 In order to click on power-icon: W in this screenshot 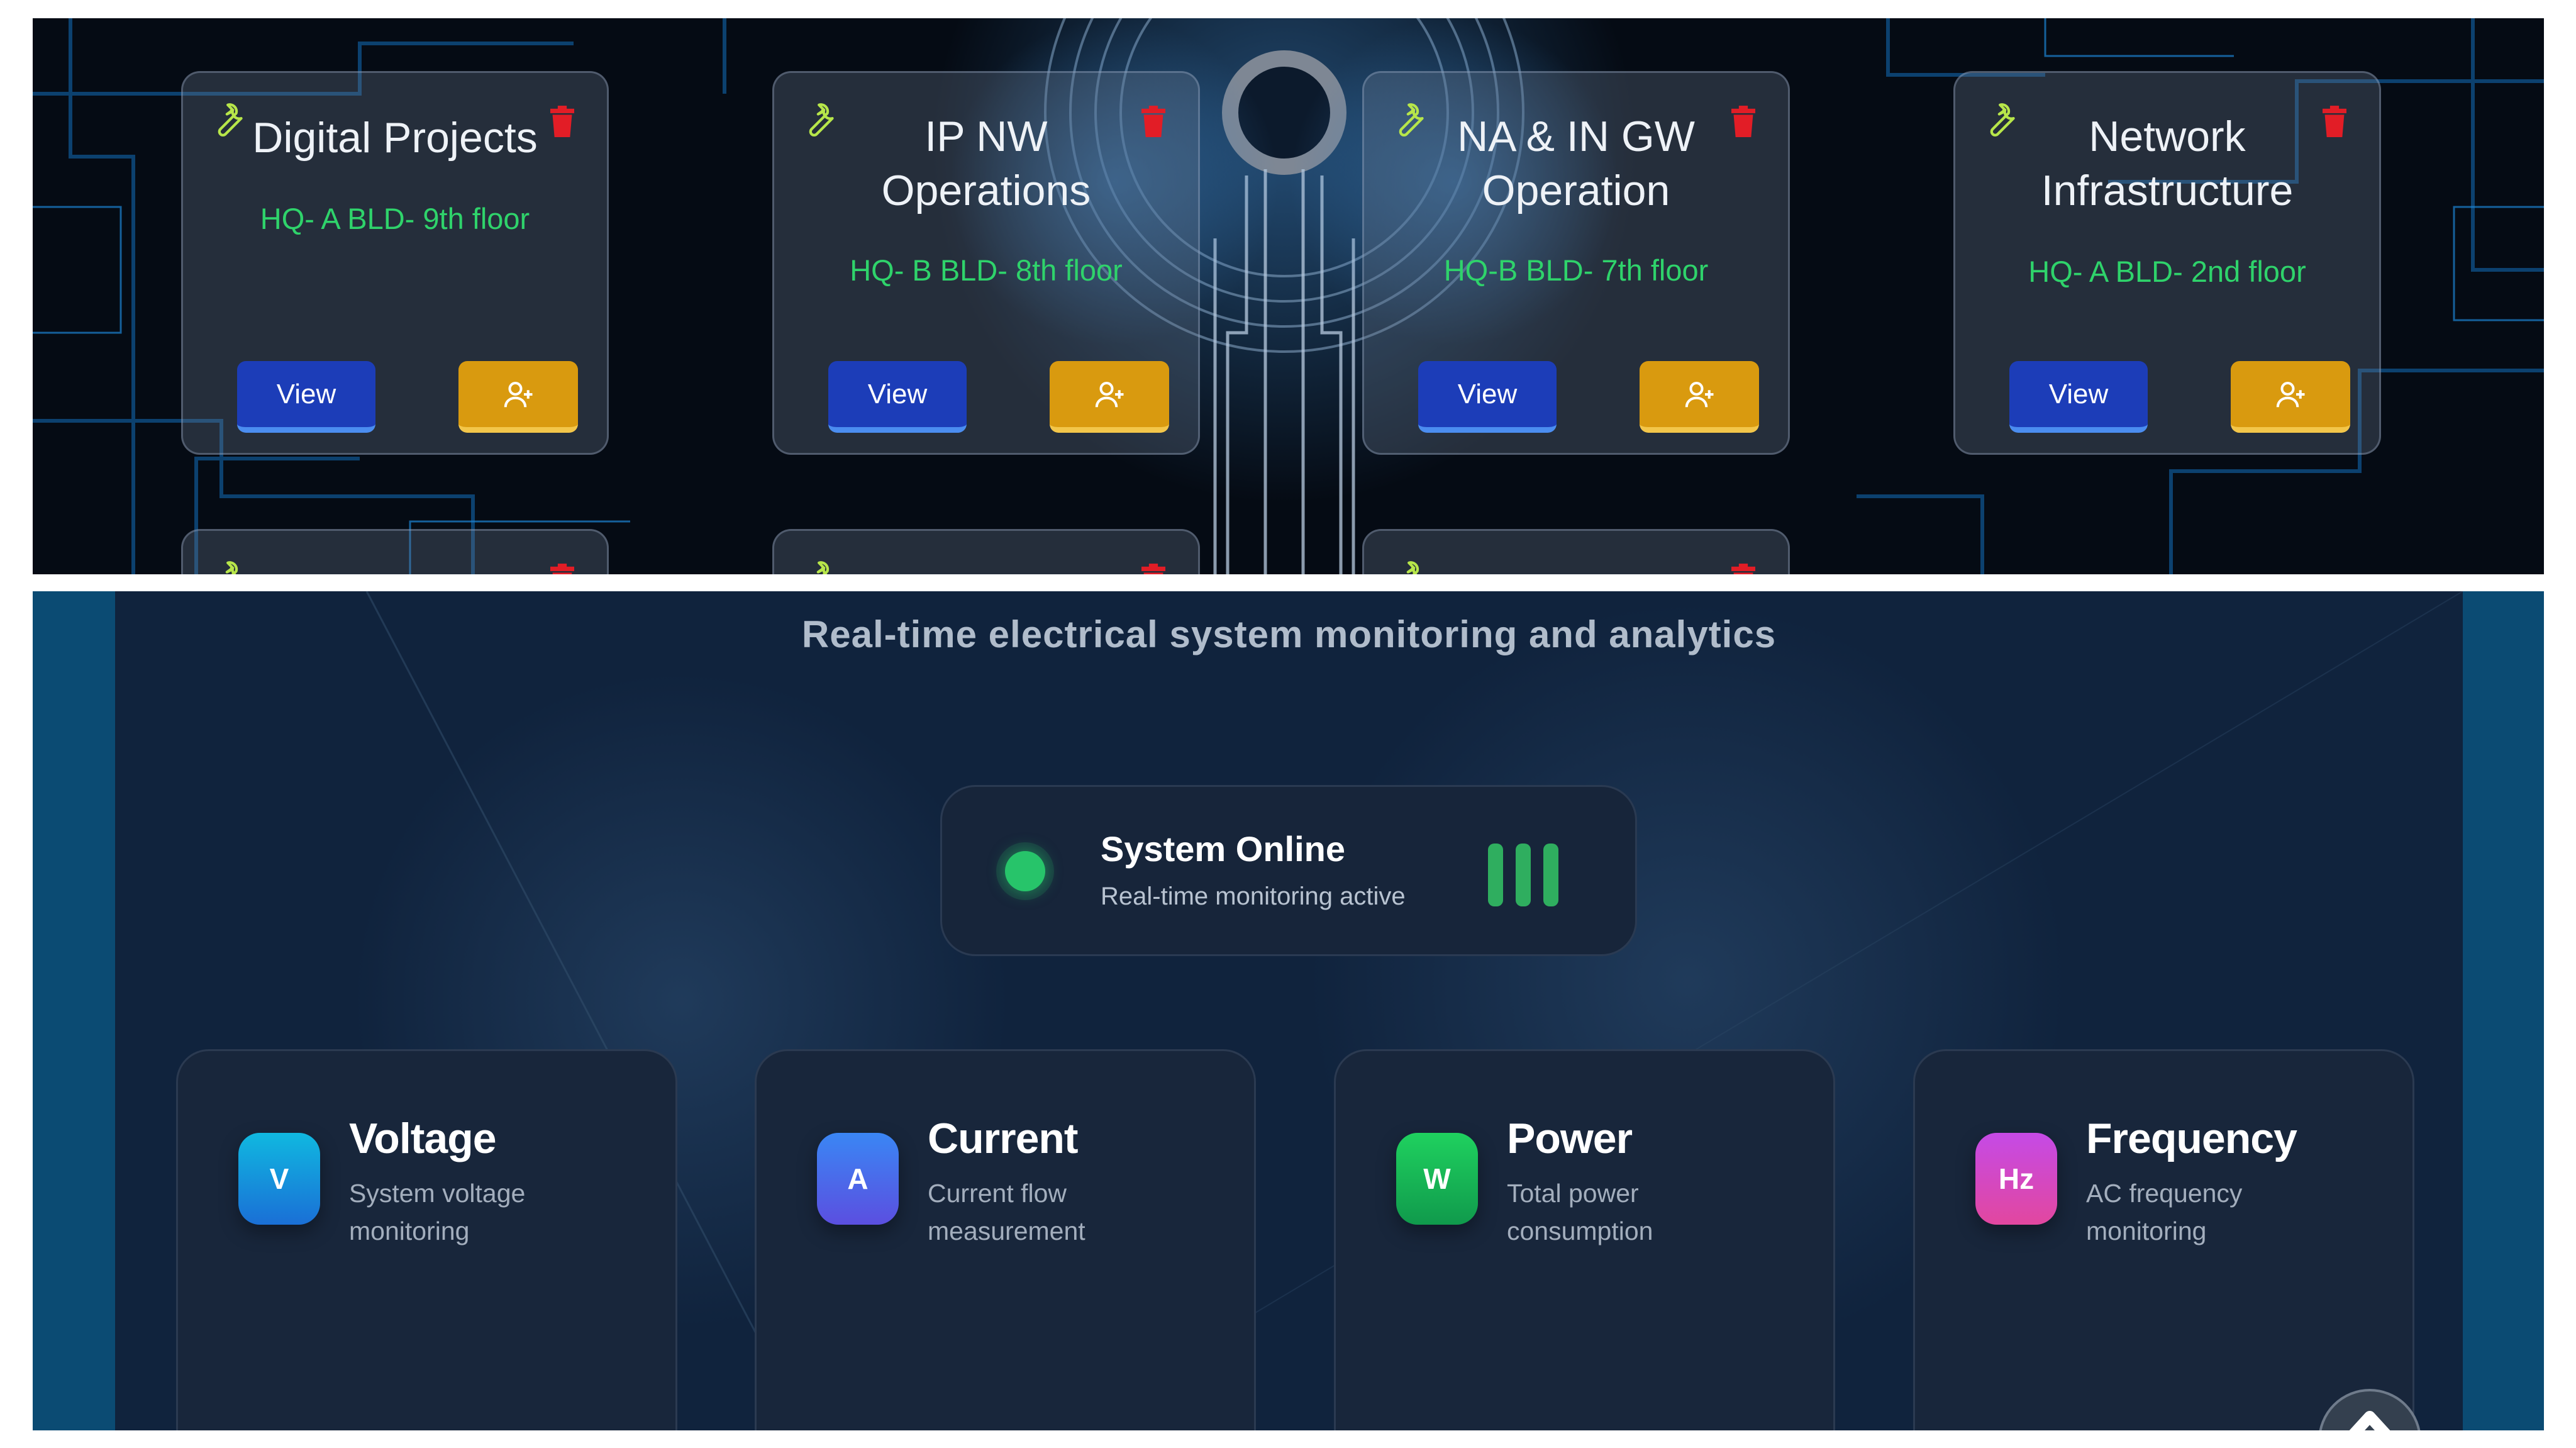, I will do `click(1437, 1179)`.